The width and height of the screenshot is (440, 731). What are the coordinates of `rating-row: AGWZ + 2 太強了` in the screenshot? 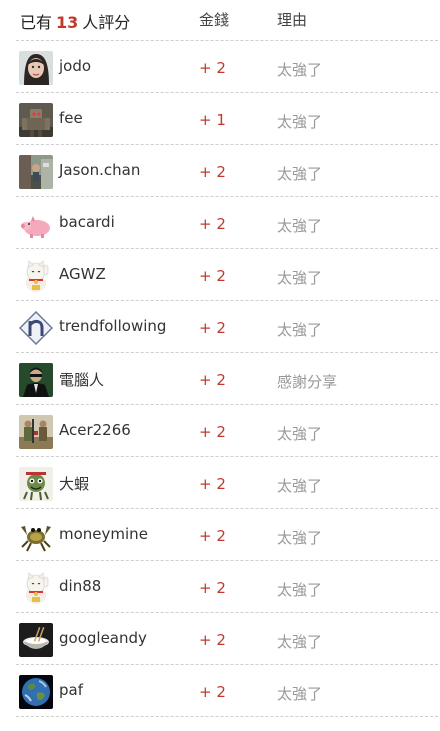 It's located at (227, 275).